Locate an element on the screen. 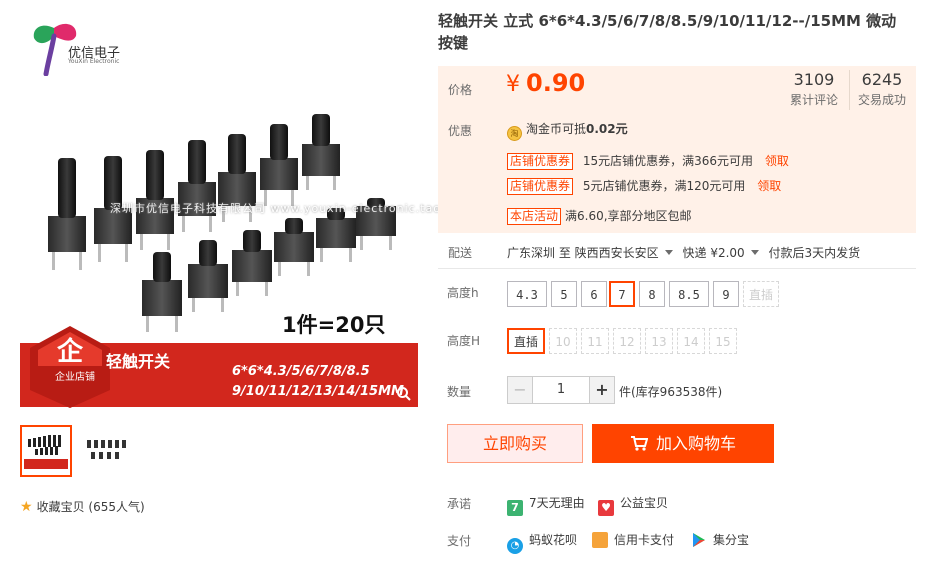 The width and height of the screenshot is (926, 579). thumbnail-1-image is located at coordinates (46, 452).